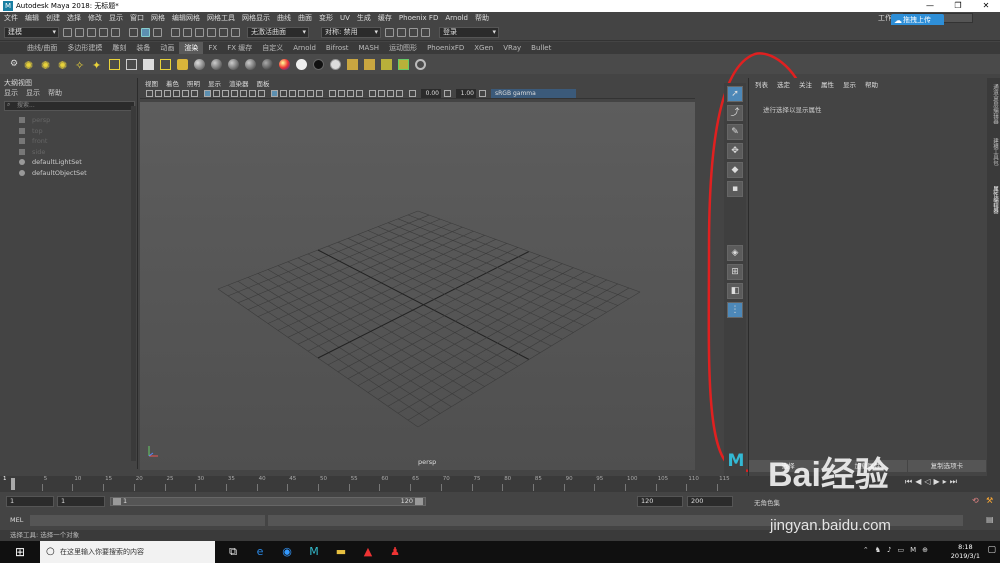 This screenshot has width=1000, height=563. What do you see at coordinates (103, 32) in the screenshot?
I see `undo-icon` at bounding box center [103, 32].